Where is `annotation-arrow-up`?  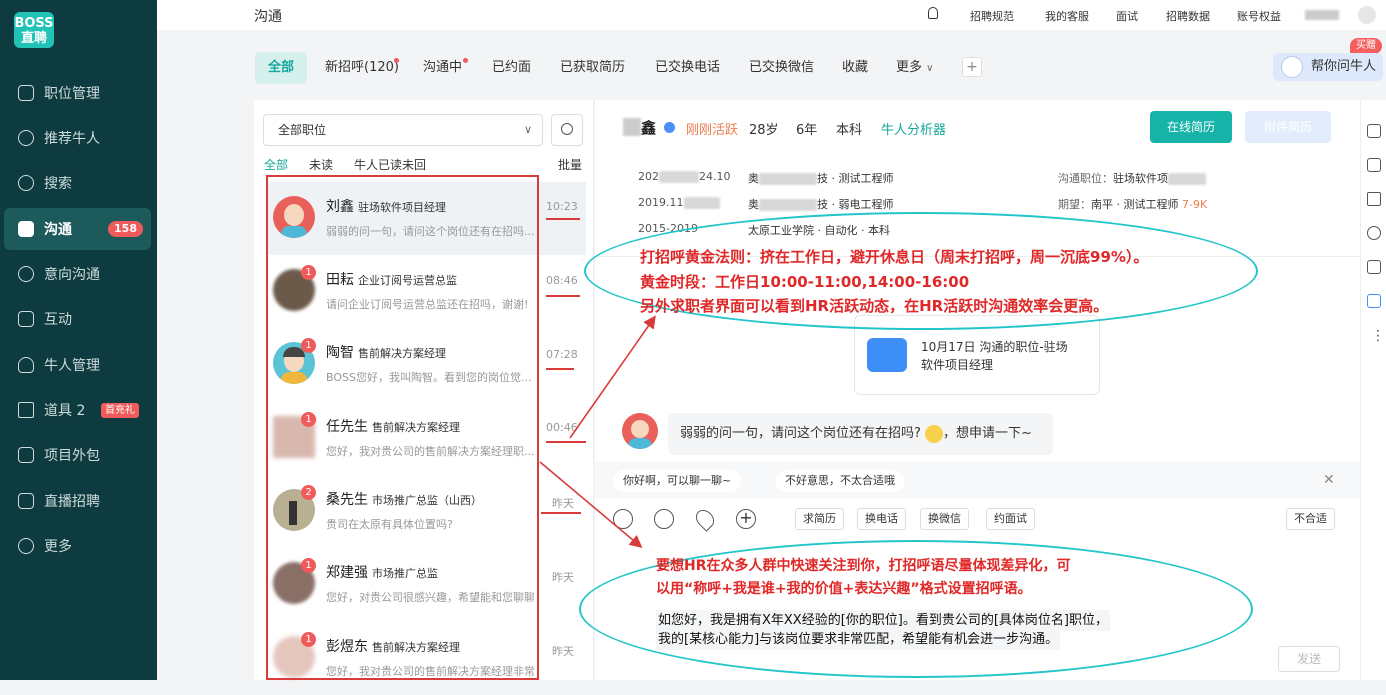
annotation-arrow-up is located at coordinates (612, 377).